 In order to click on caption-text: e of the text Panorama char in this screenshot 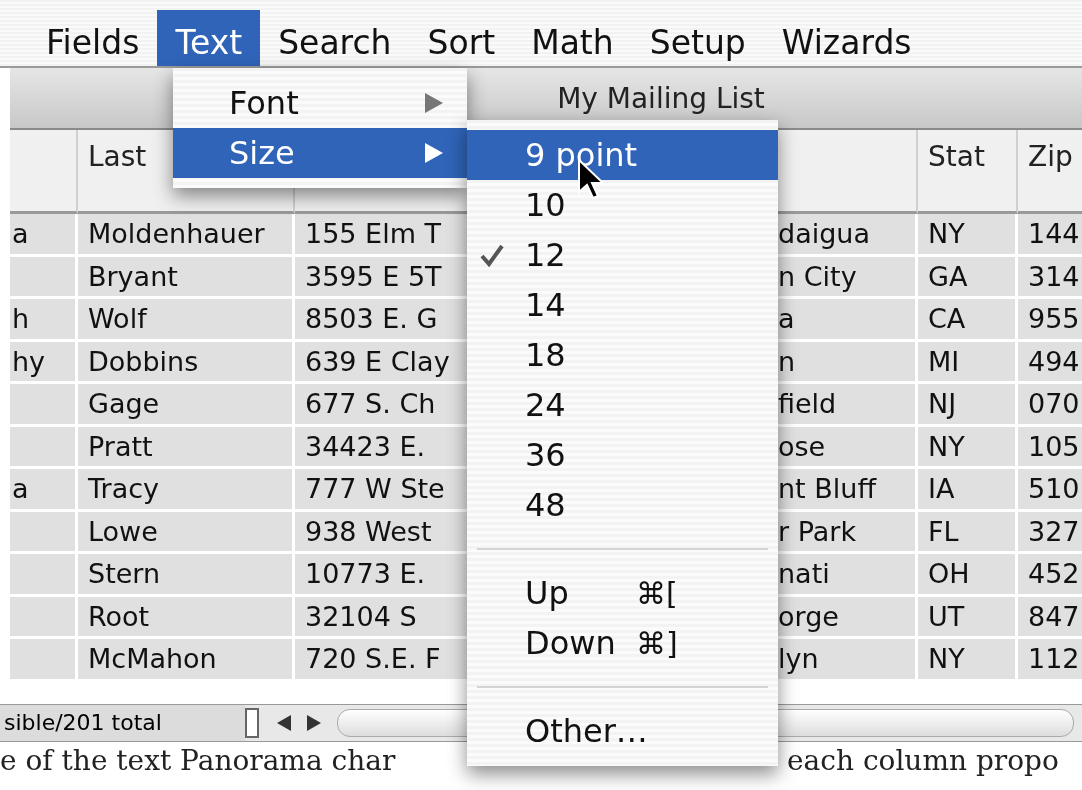, I will do `click(198, 760)`.